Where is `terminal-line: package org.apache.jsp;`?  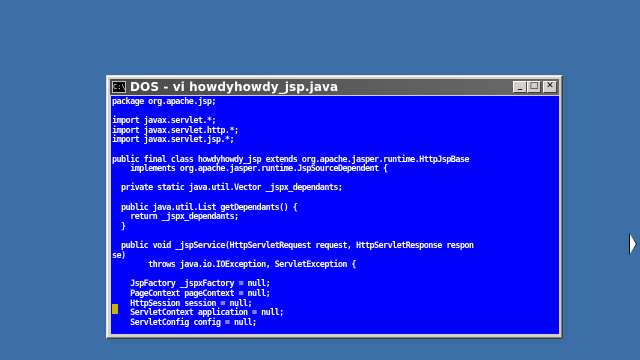
terminal-line: package org.apache.jsp; is located at coordinates (164, 102).